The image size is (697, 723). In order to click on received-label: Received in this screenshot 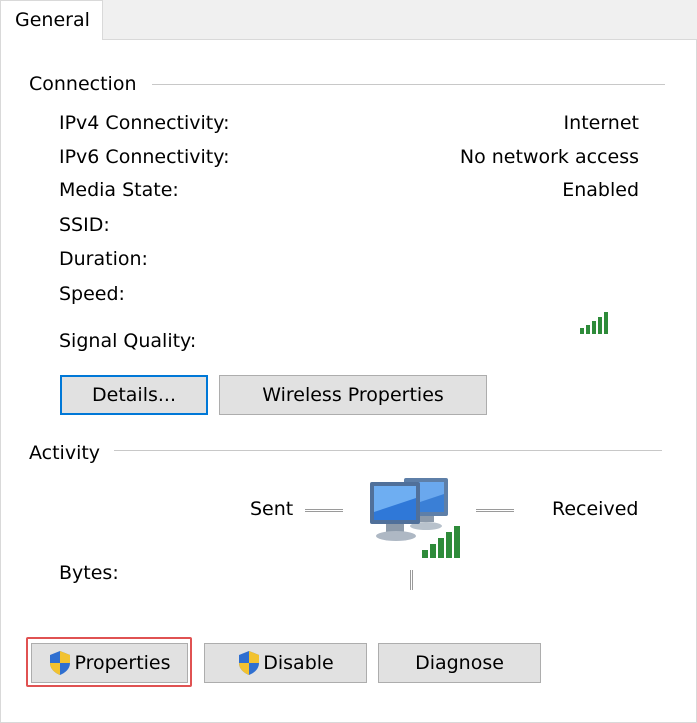, I will do `click(595, 509)`.